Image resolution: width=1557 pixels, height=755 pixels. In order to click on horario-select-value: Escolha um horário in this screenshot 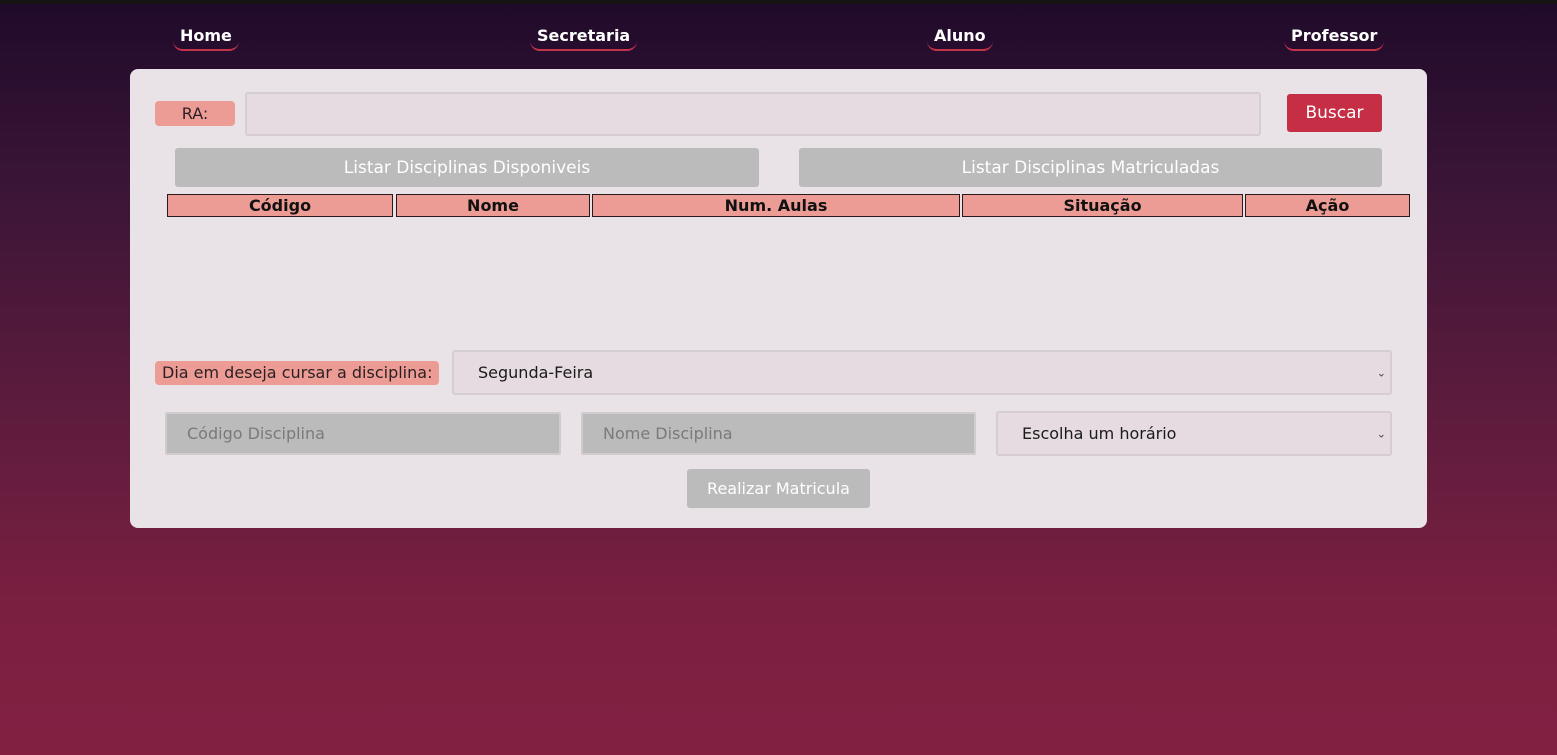, I will do `click(1099, 433)`.